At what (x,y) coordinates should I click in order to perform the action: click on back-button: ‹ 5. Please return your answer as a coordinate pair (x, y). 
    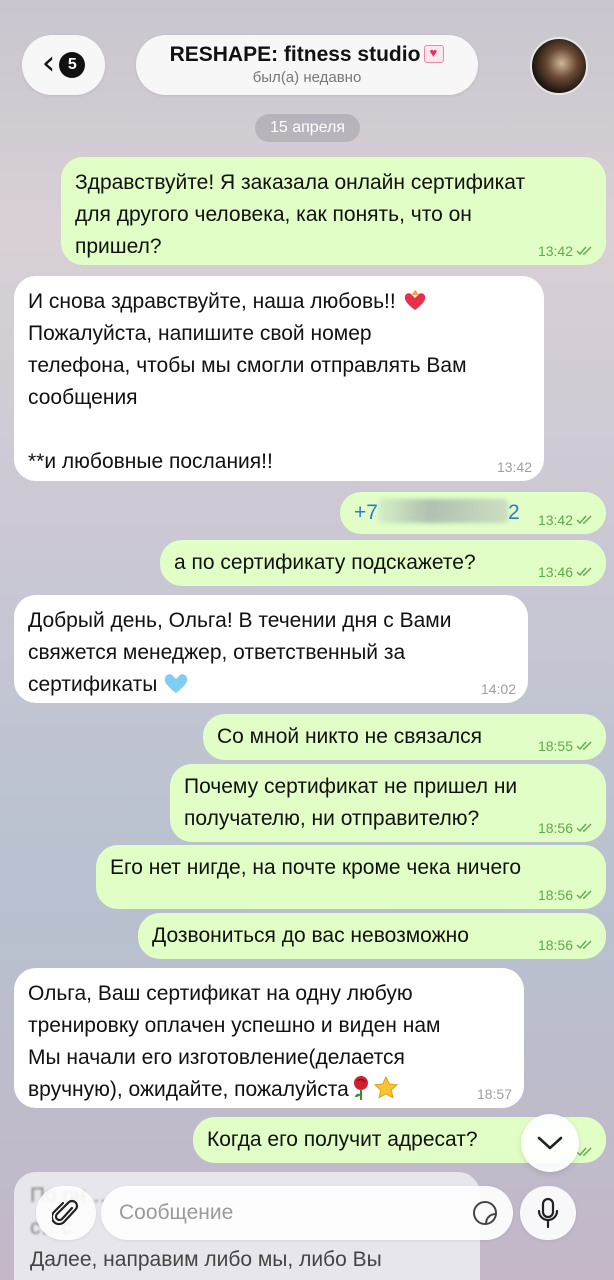
    Looking at the image, I should click on (63, 65).